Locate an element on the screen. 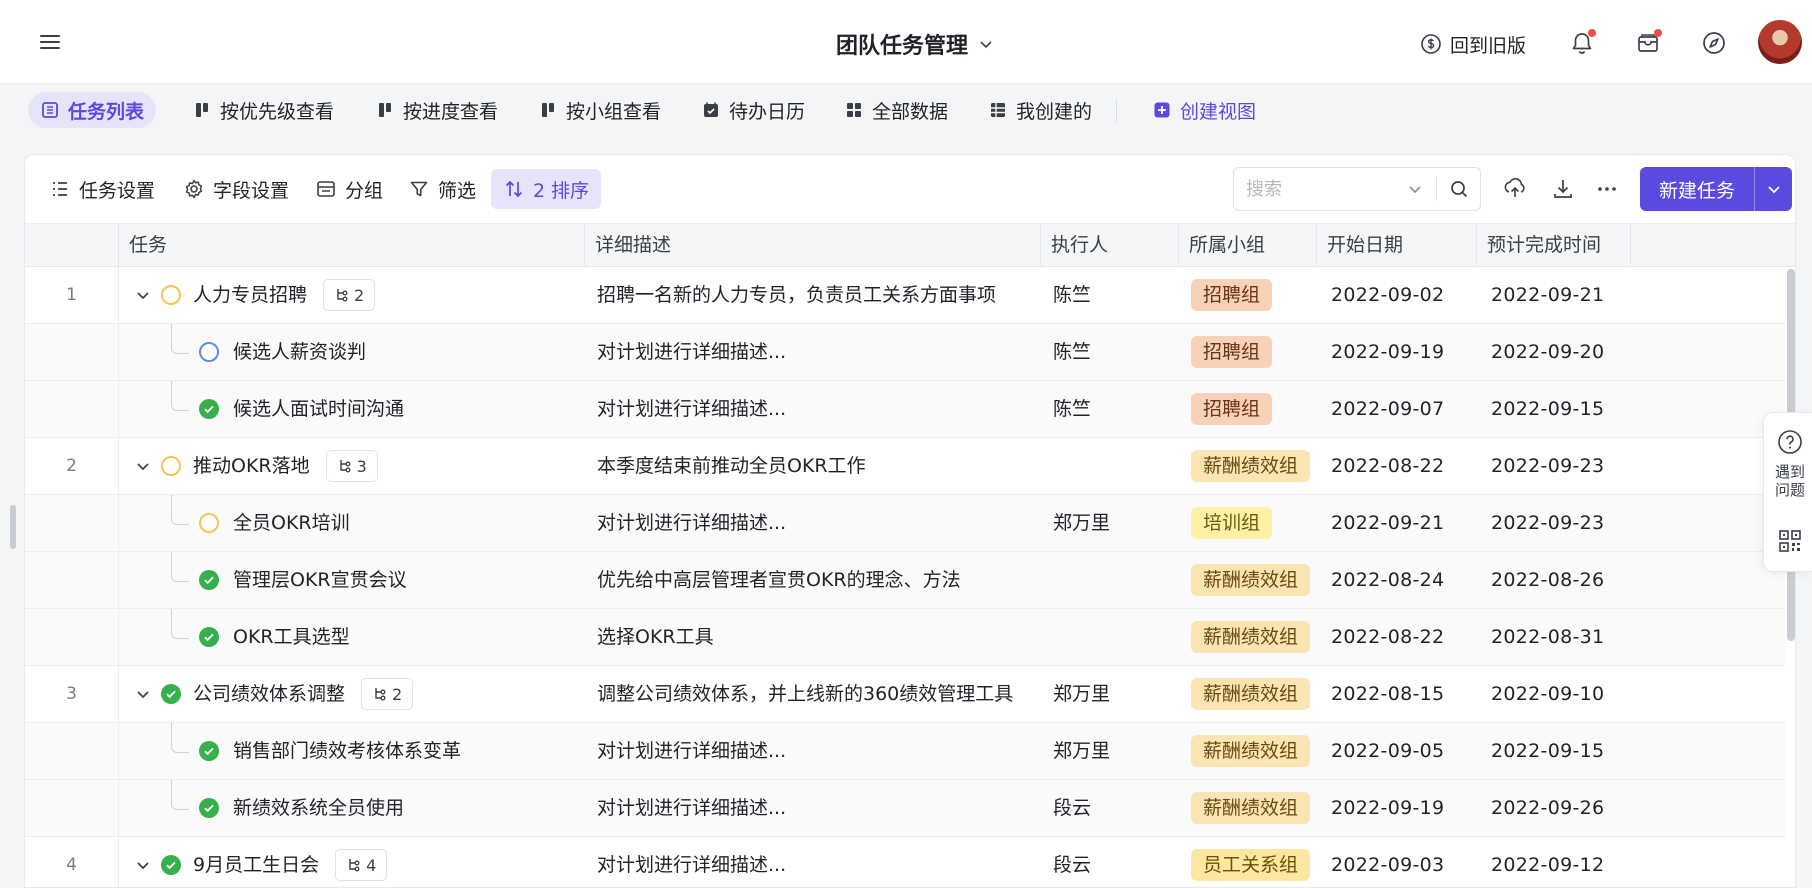 The width and height of the screenshot is (1812, 888). field-settings-button: 字段设置 is located at coordinates (236, 189).